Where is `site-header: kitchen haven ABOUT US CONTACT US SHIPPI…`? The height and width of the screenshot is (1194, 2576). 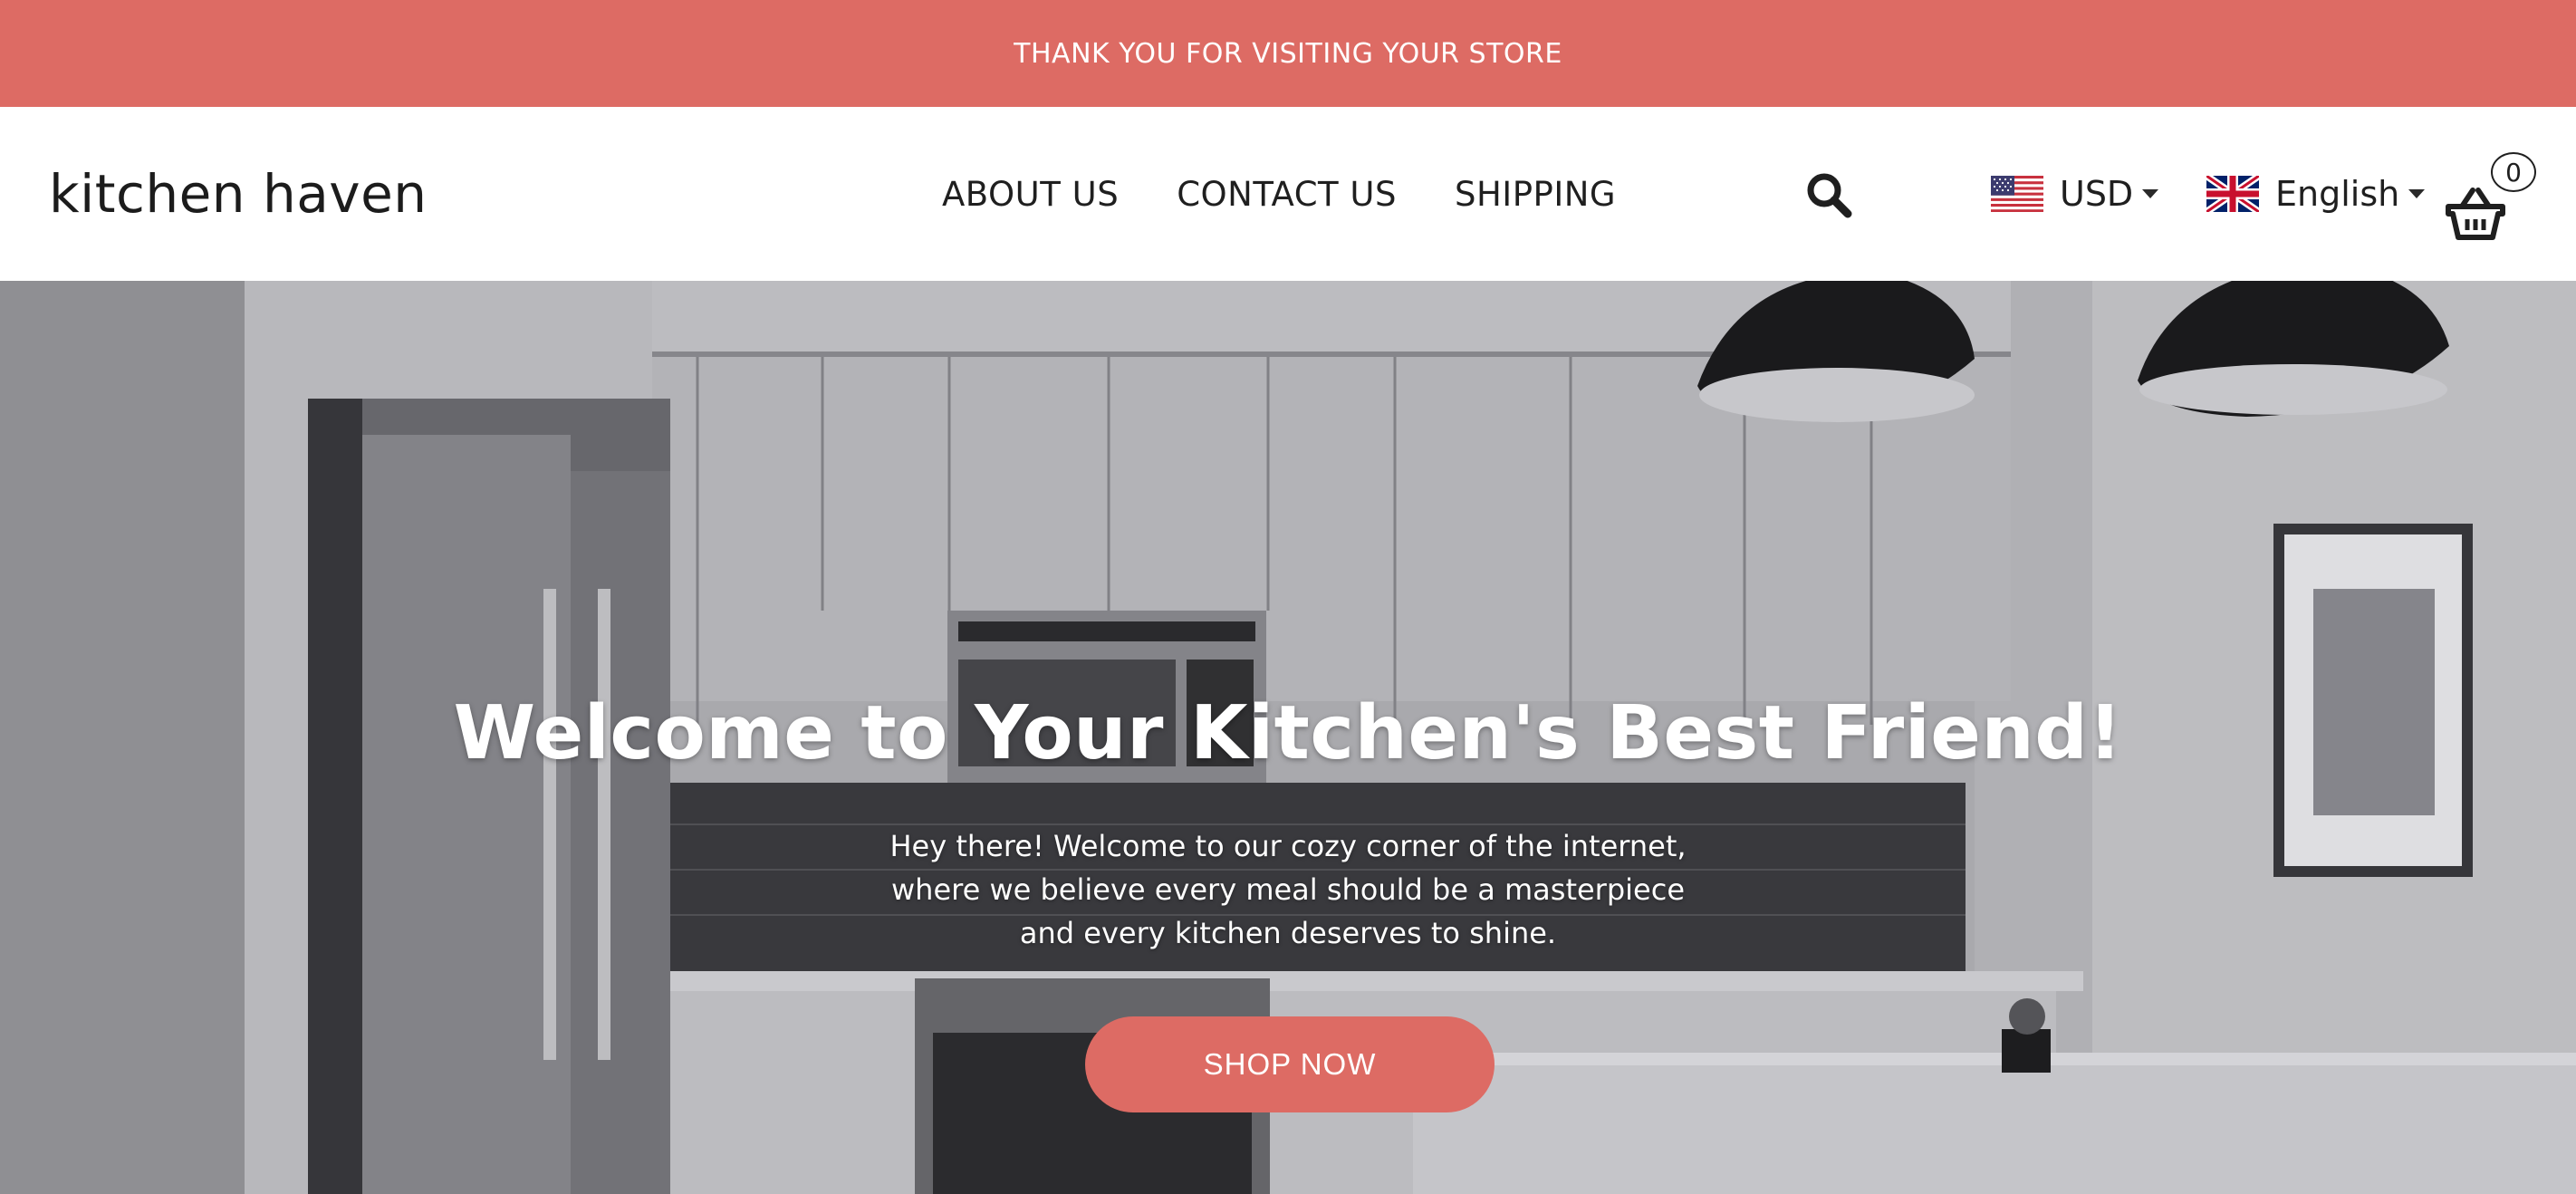 site-header: kitchen haven ABOUT US CONTACT US SHIPPI… is located at coordinates (1288, 194).